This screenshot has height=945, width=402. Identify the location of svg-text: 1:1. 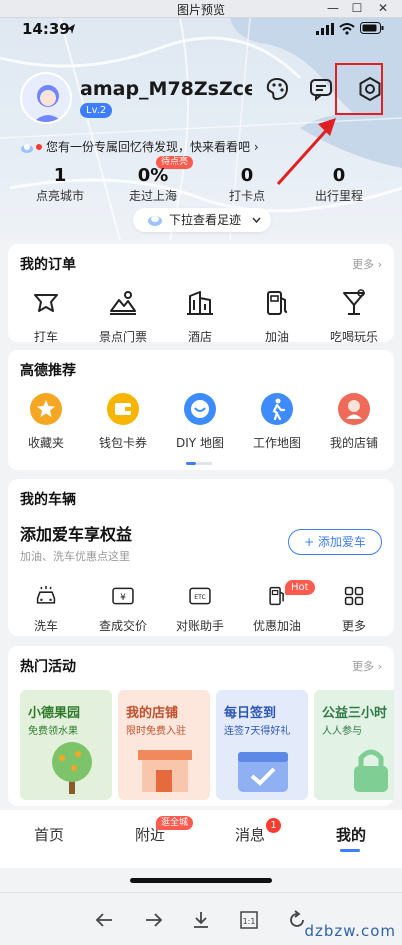
(249, 921).